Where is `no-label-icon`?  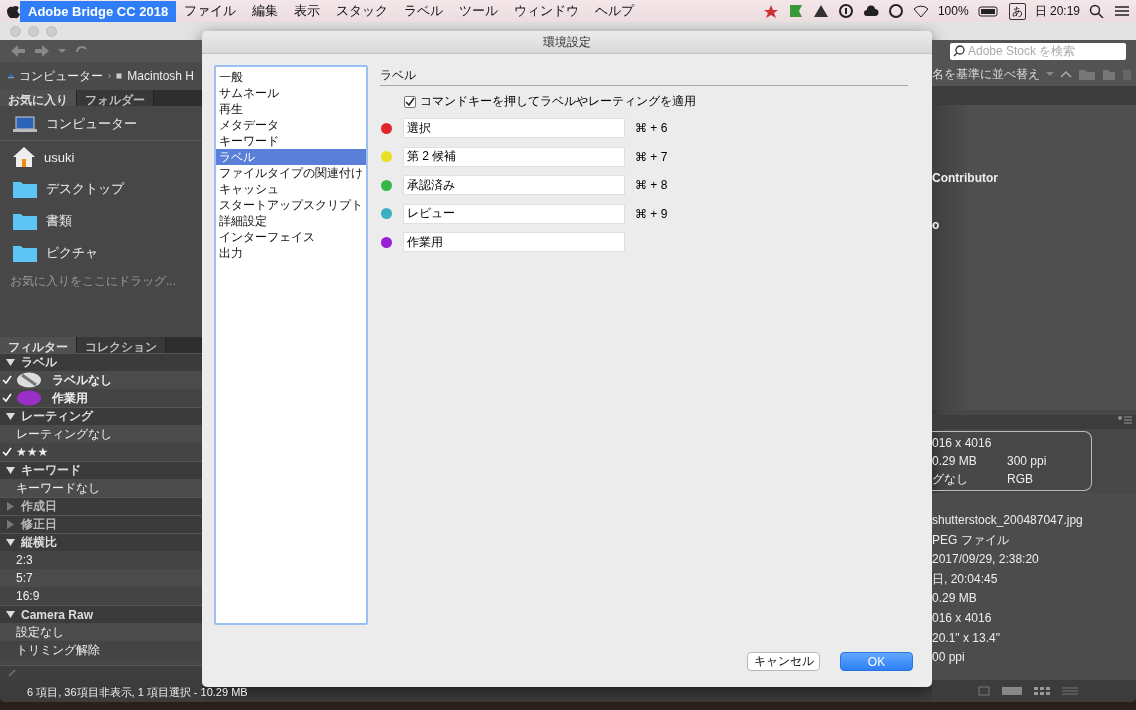
no-label-icon is located at coordinates (29, 380).